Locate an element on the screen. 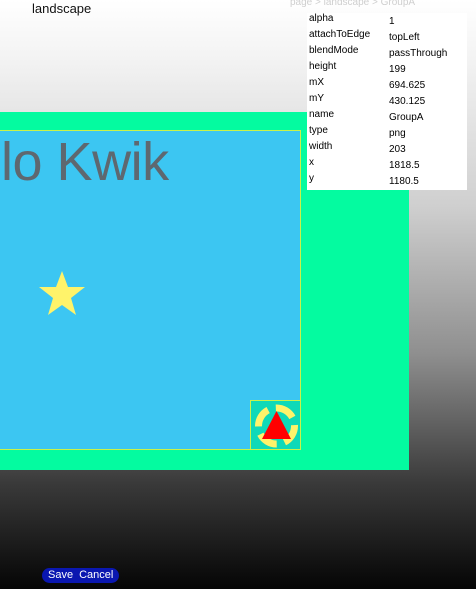  property-value: 1180.5 is located at coordinates (404, 181).